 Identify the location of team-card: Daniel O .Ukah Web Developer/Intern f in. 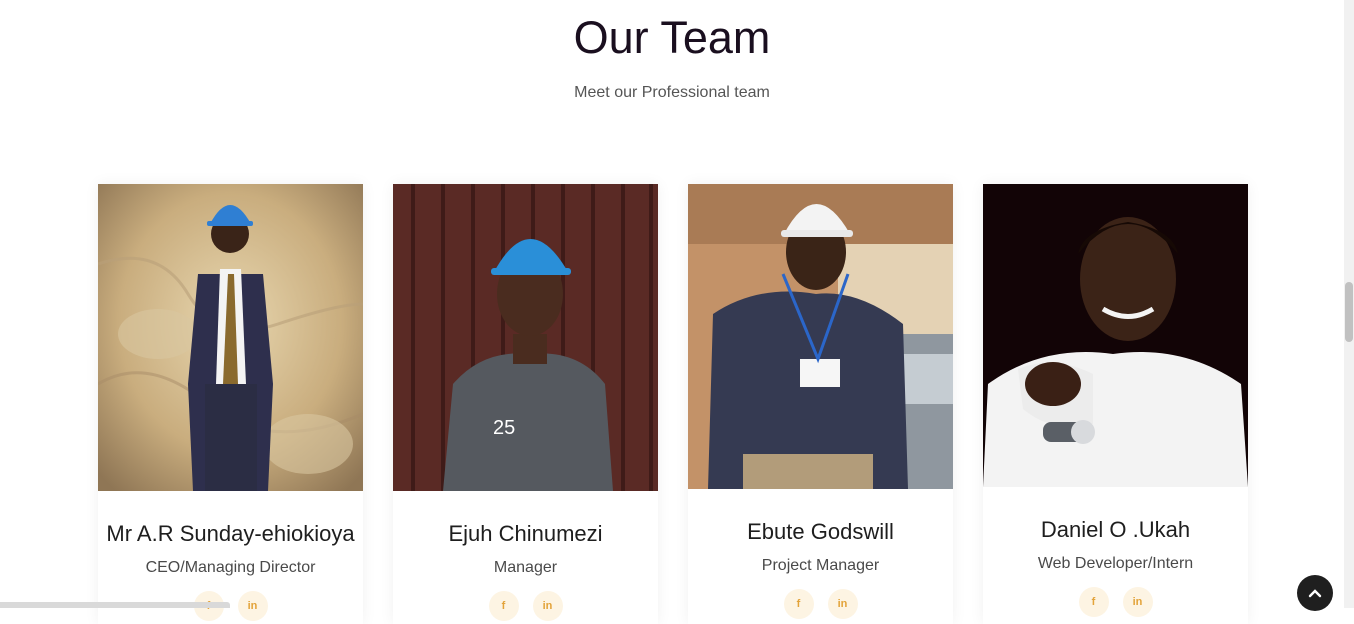
(1115, 404).